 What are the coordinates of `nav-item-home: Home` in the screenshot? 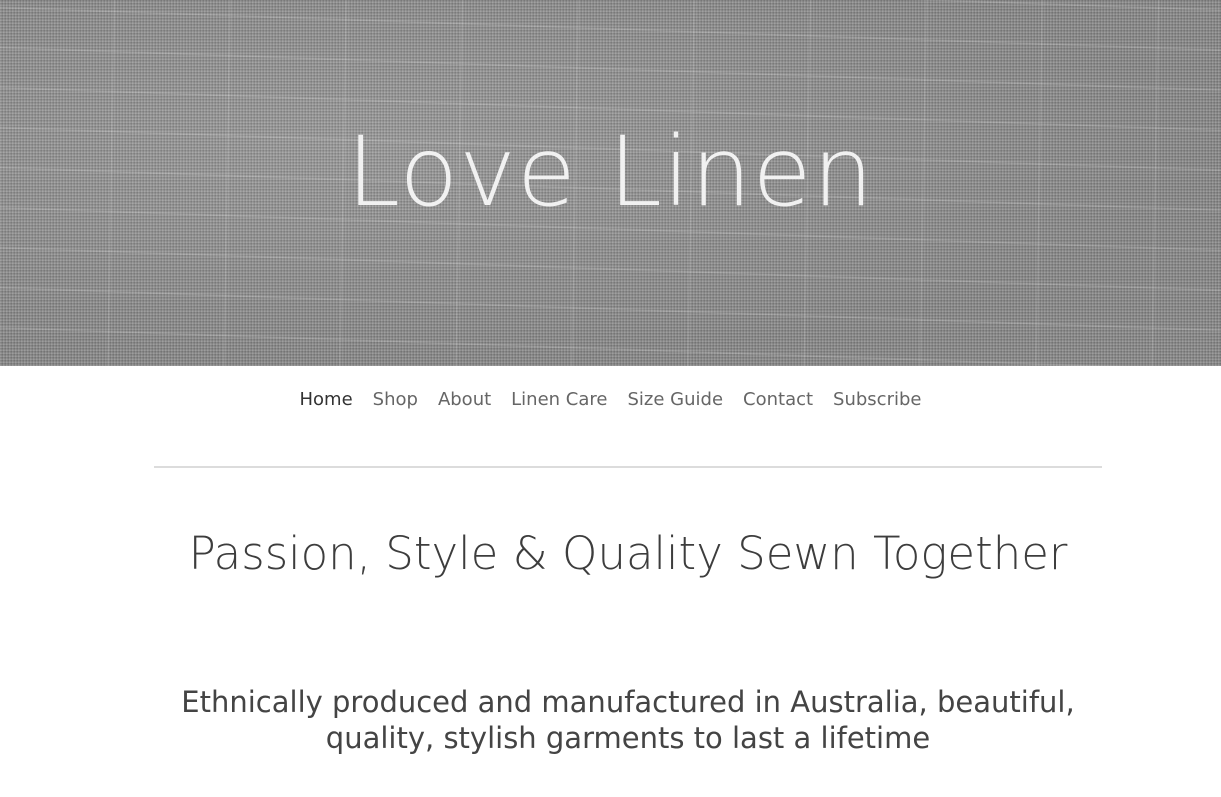 It's located at (326, 400).